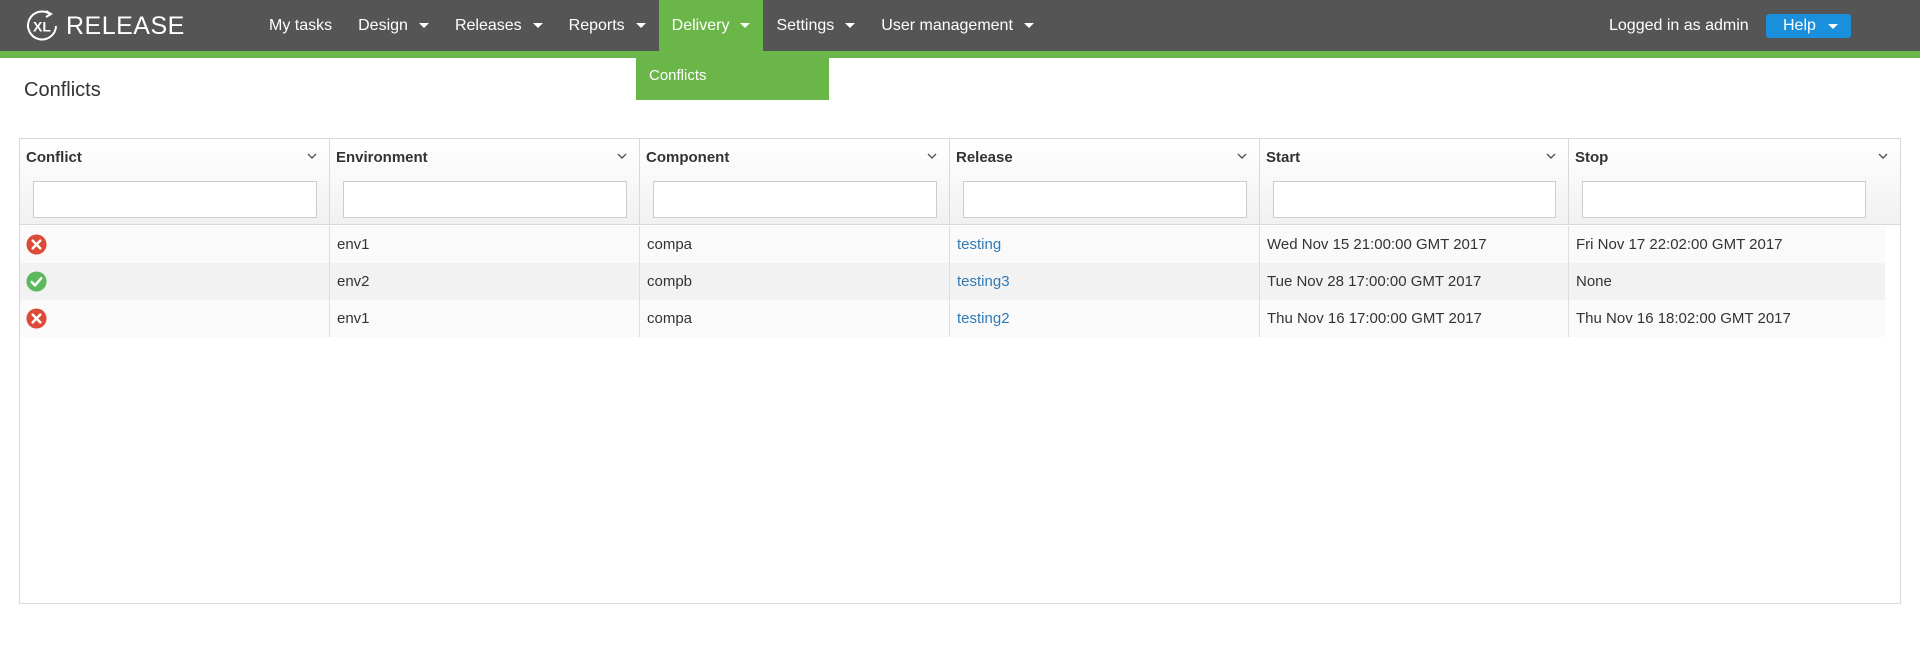 The height and width of the screenshot is (664, 1920). I want to click on help-button: Help, so click(1808, 26).